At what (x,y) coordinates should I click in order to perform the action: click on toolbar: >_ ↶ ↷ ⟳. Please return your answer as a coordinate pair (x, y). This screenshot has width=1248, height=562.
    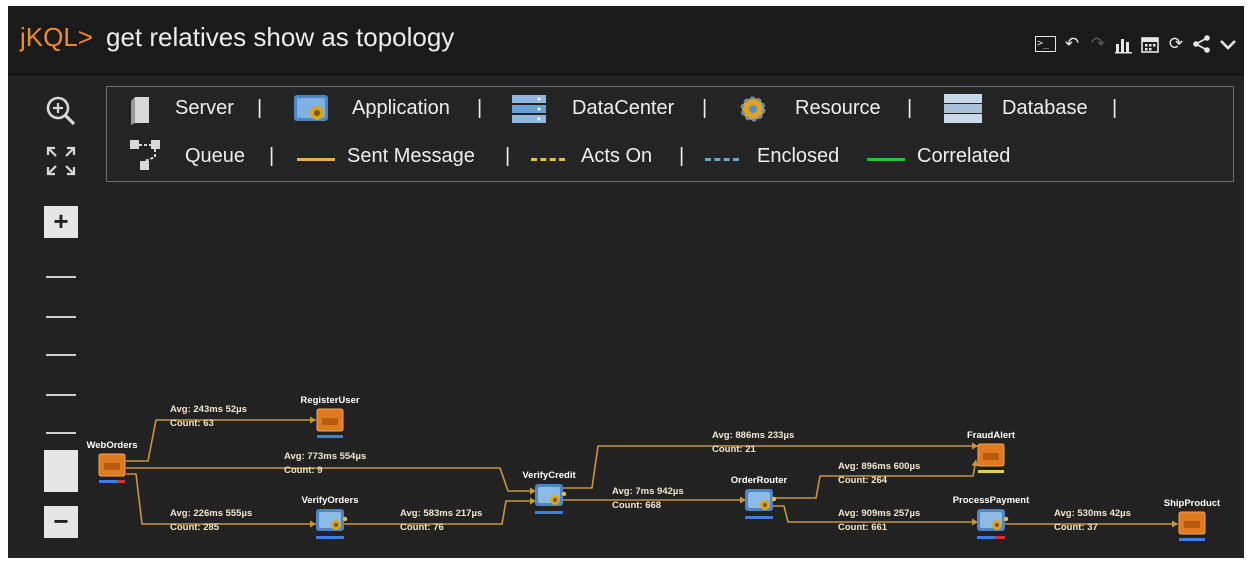
    Looking at the image, I should click on (1136, 44).